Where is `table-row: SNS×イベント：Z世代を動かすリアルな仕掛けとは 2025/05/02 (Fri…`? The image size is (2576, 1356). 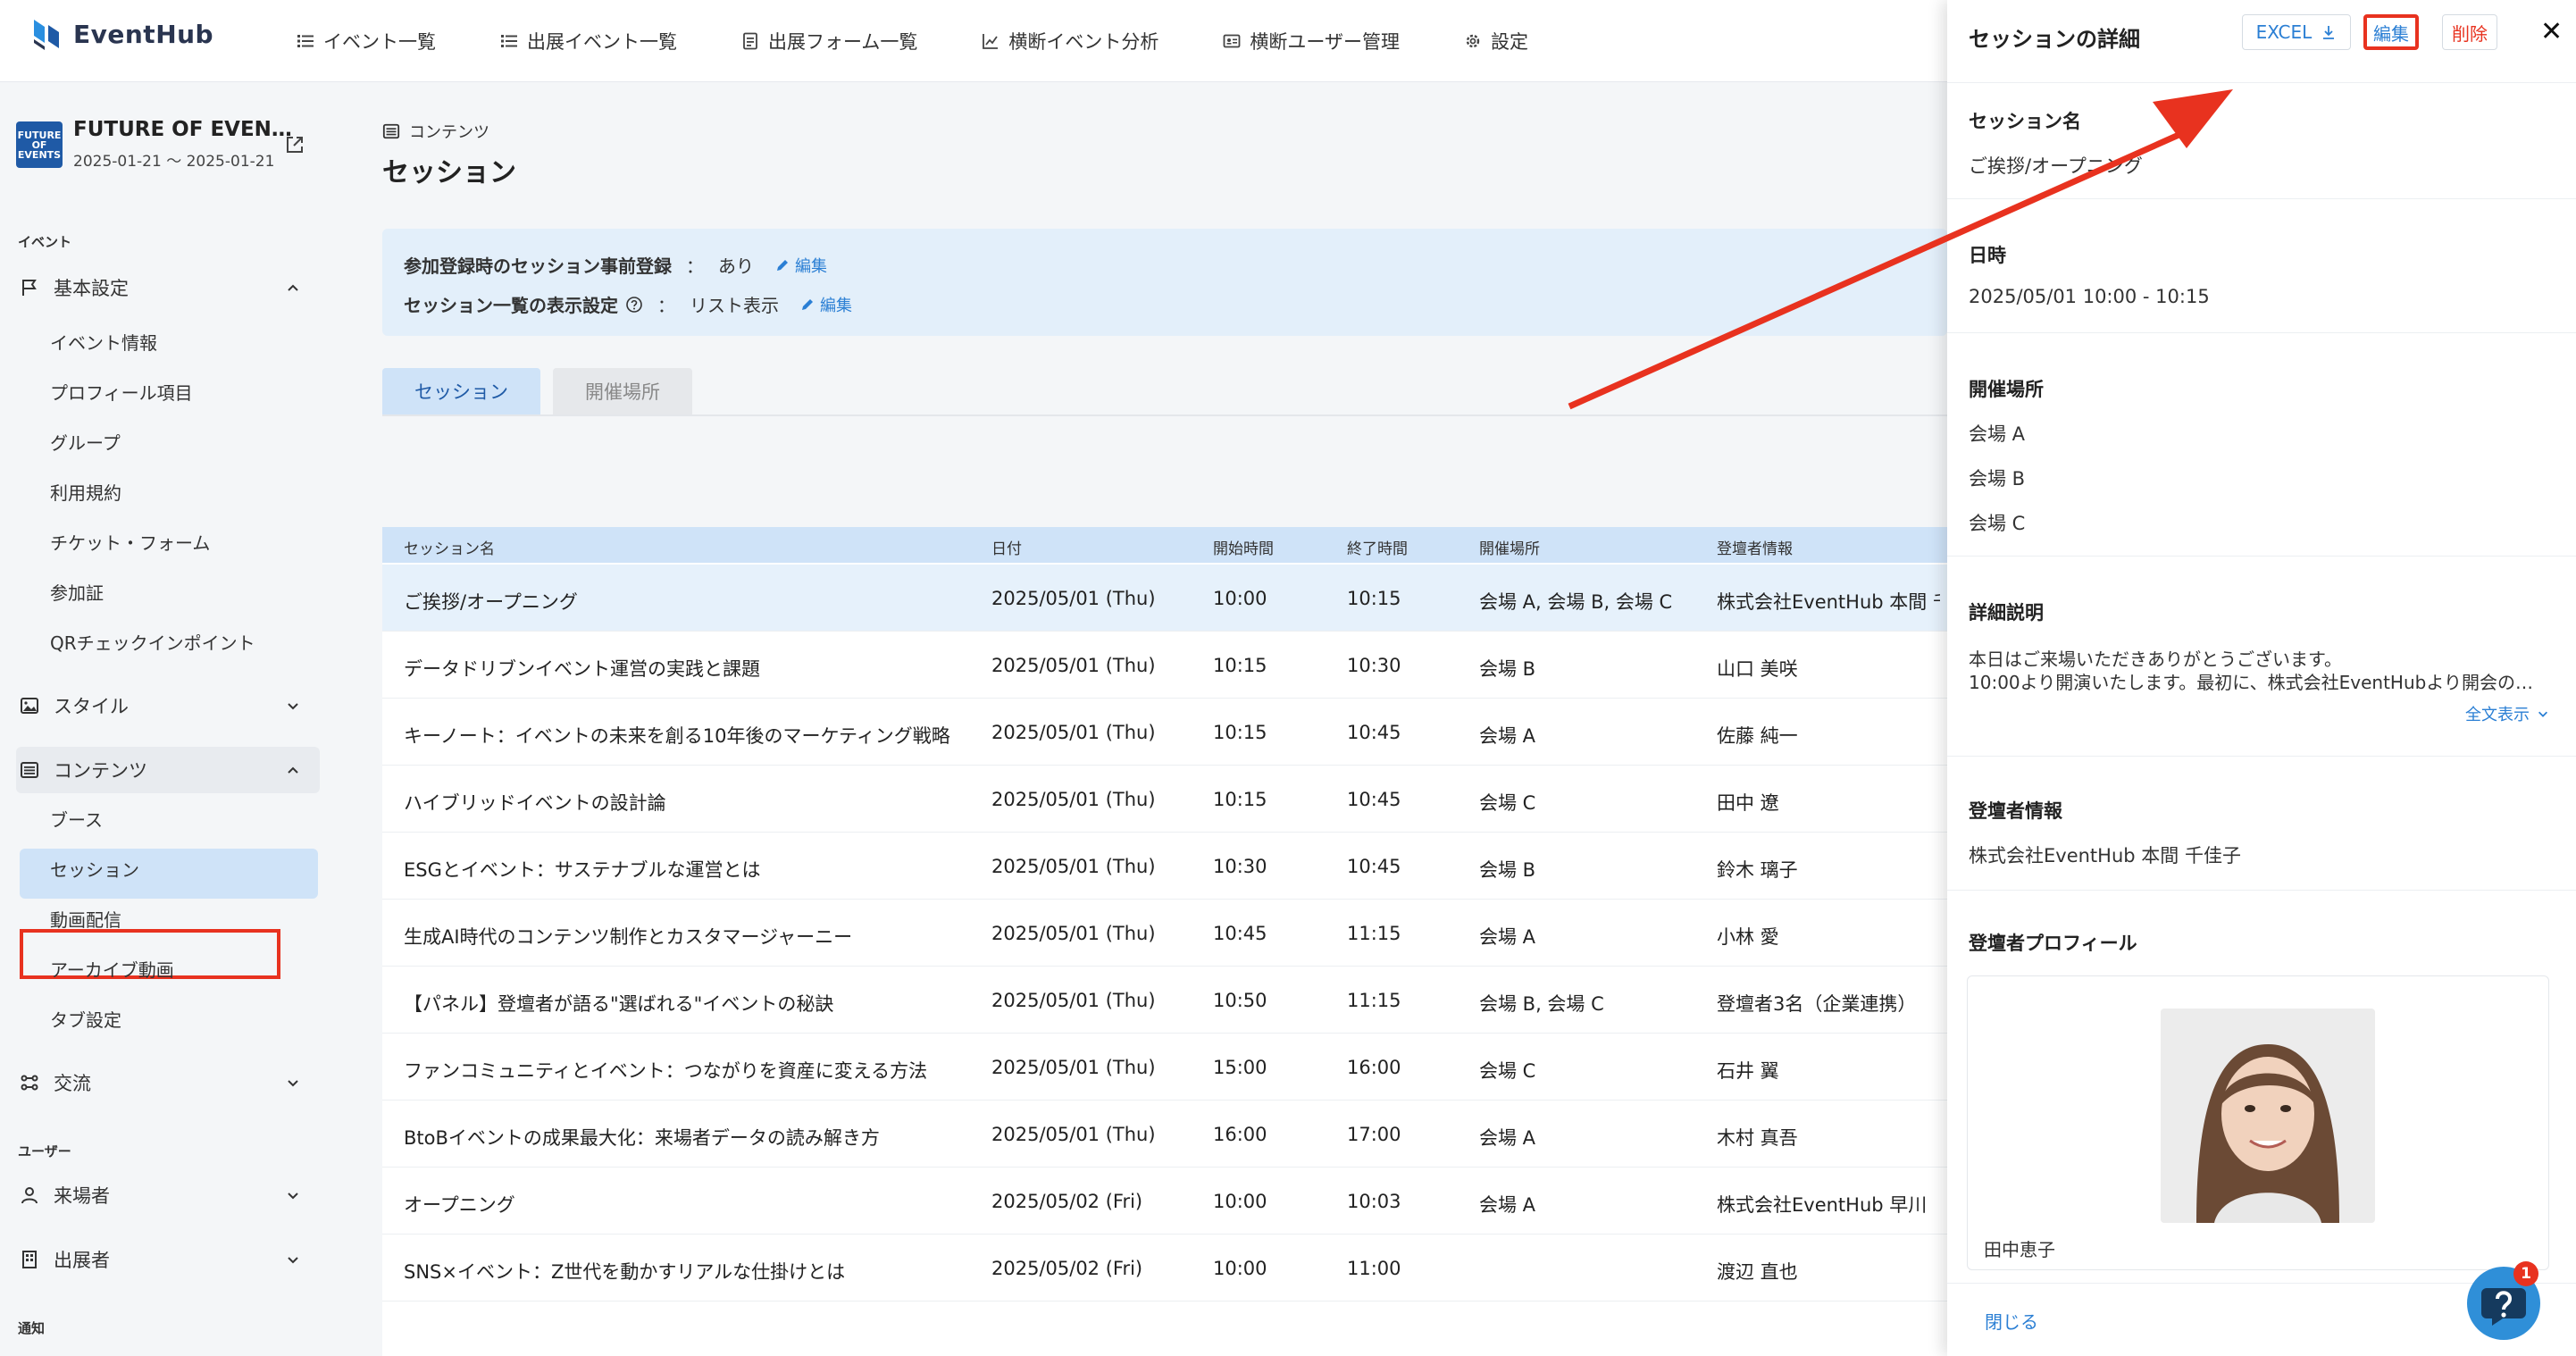 table-row: SNS×イベント：Z世代を動かすリアルな仕掛けとは 2025/05/02 (Fri… is located at coordinates (1165, 1268).